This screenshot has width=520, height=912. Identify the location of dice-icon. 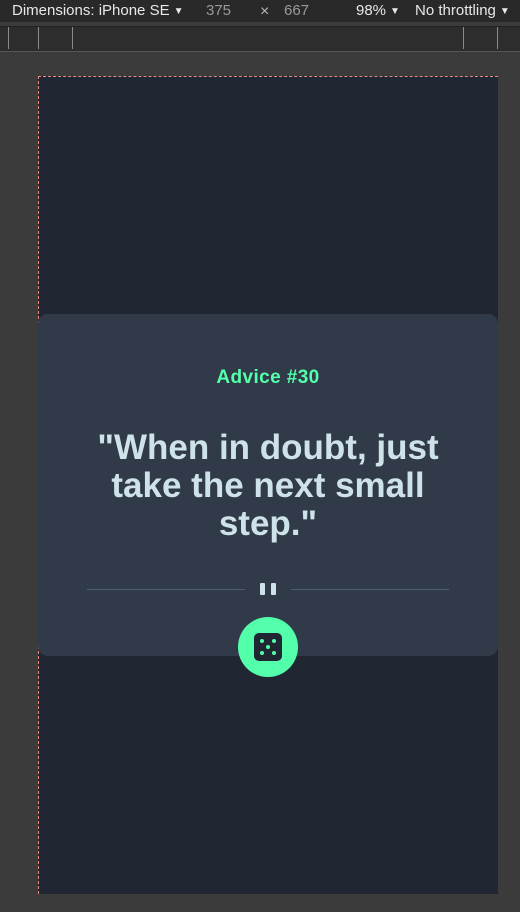
(268, 647).